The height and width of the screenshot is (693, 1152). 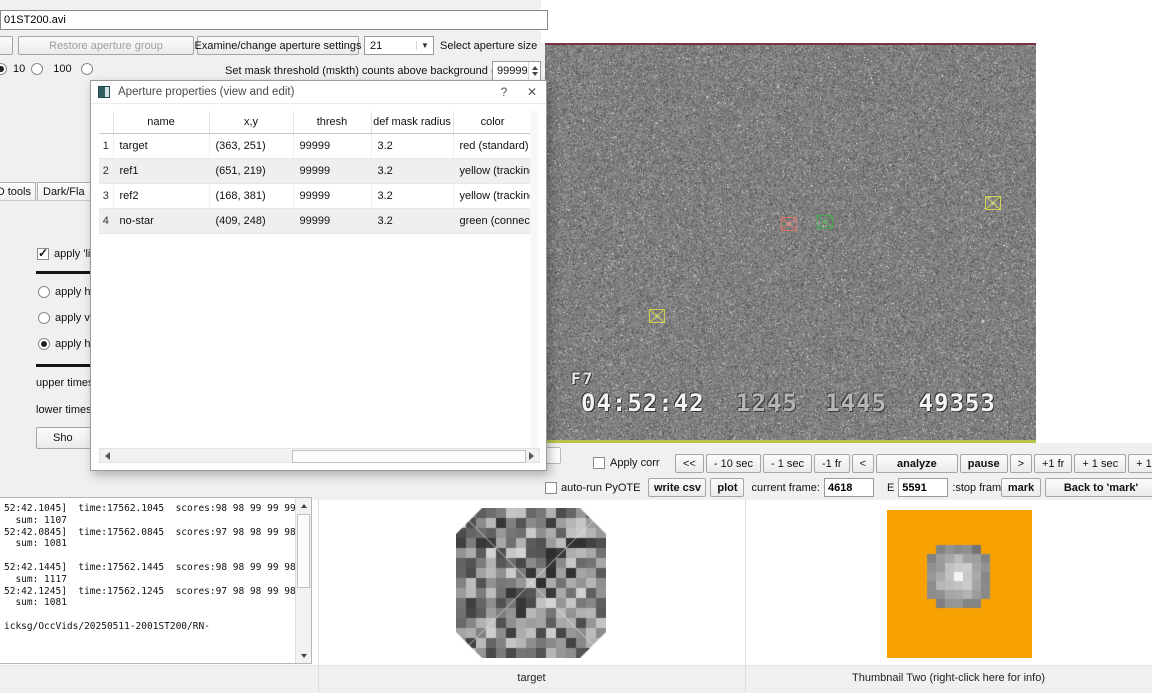 I want to click on thumbnail-one-caption: target, so click(x=531, y=678).